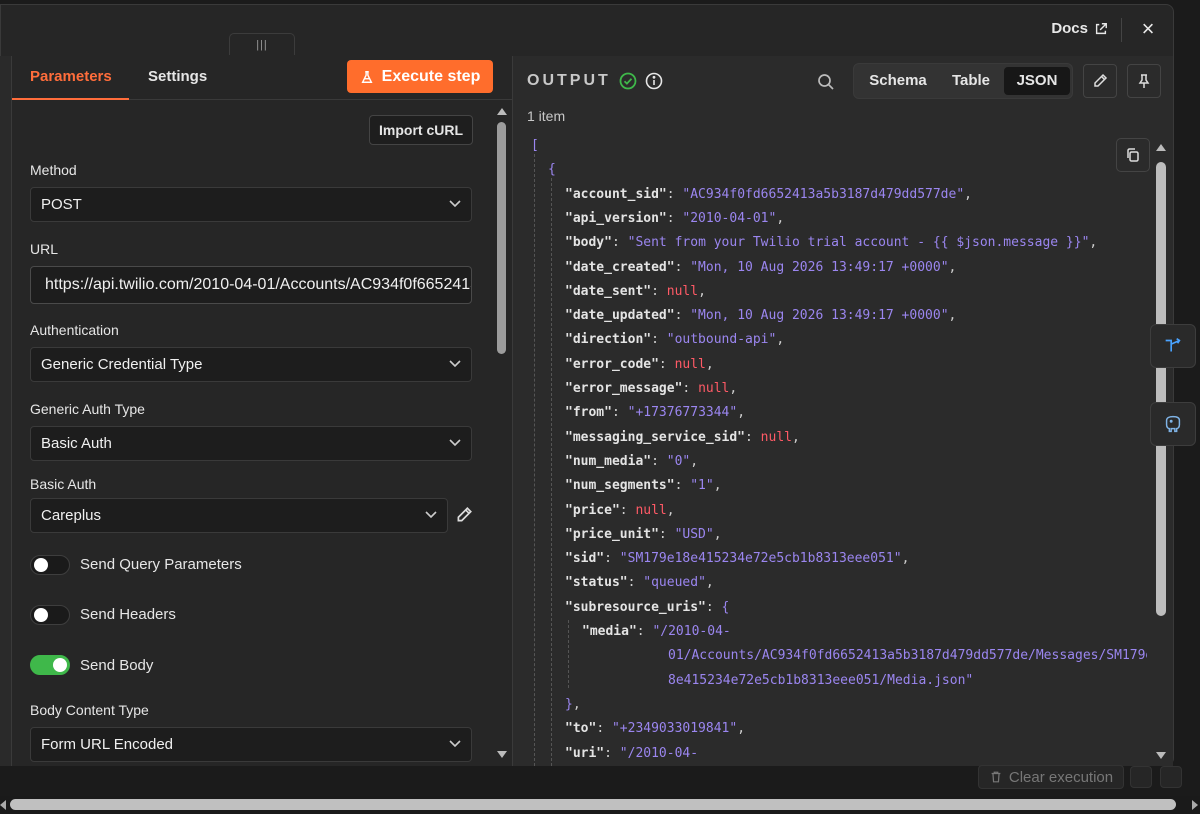 The width and height of the screenshot is (1200, 814). What do you see at coordinates (631, 754) in the screenshot?
I see `json-line: "uri": "/2010-04-` at bounding box center [631, 754].